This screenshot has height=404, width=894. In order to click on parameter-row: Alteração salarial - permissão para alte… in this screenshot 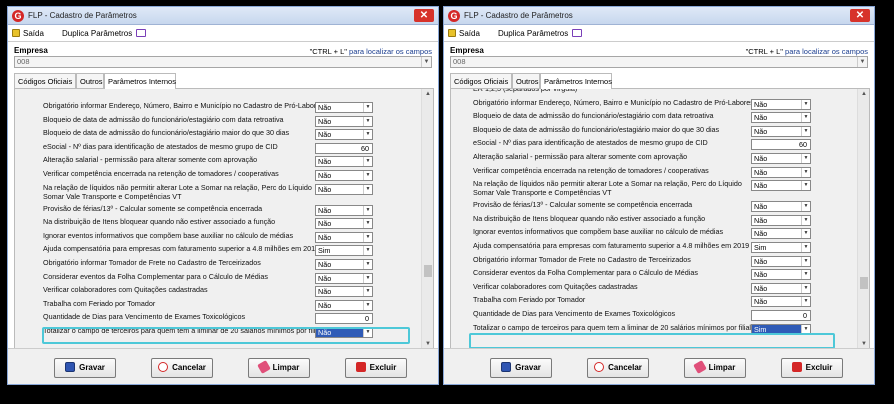, I will do `click(654, 159)`.